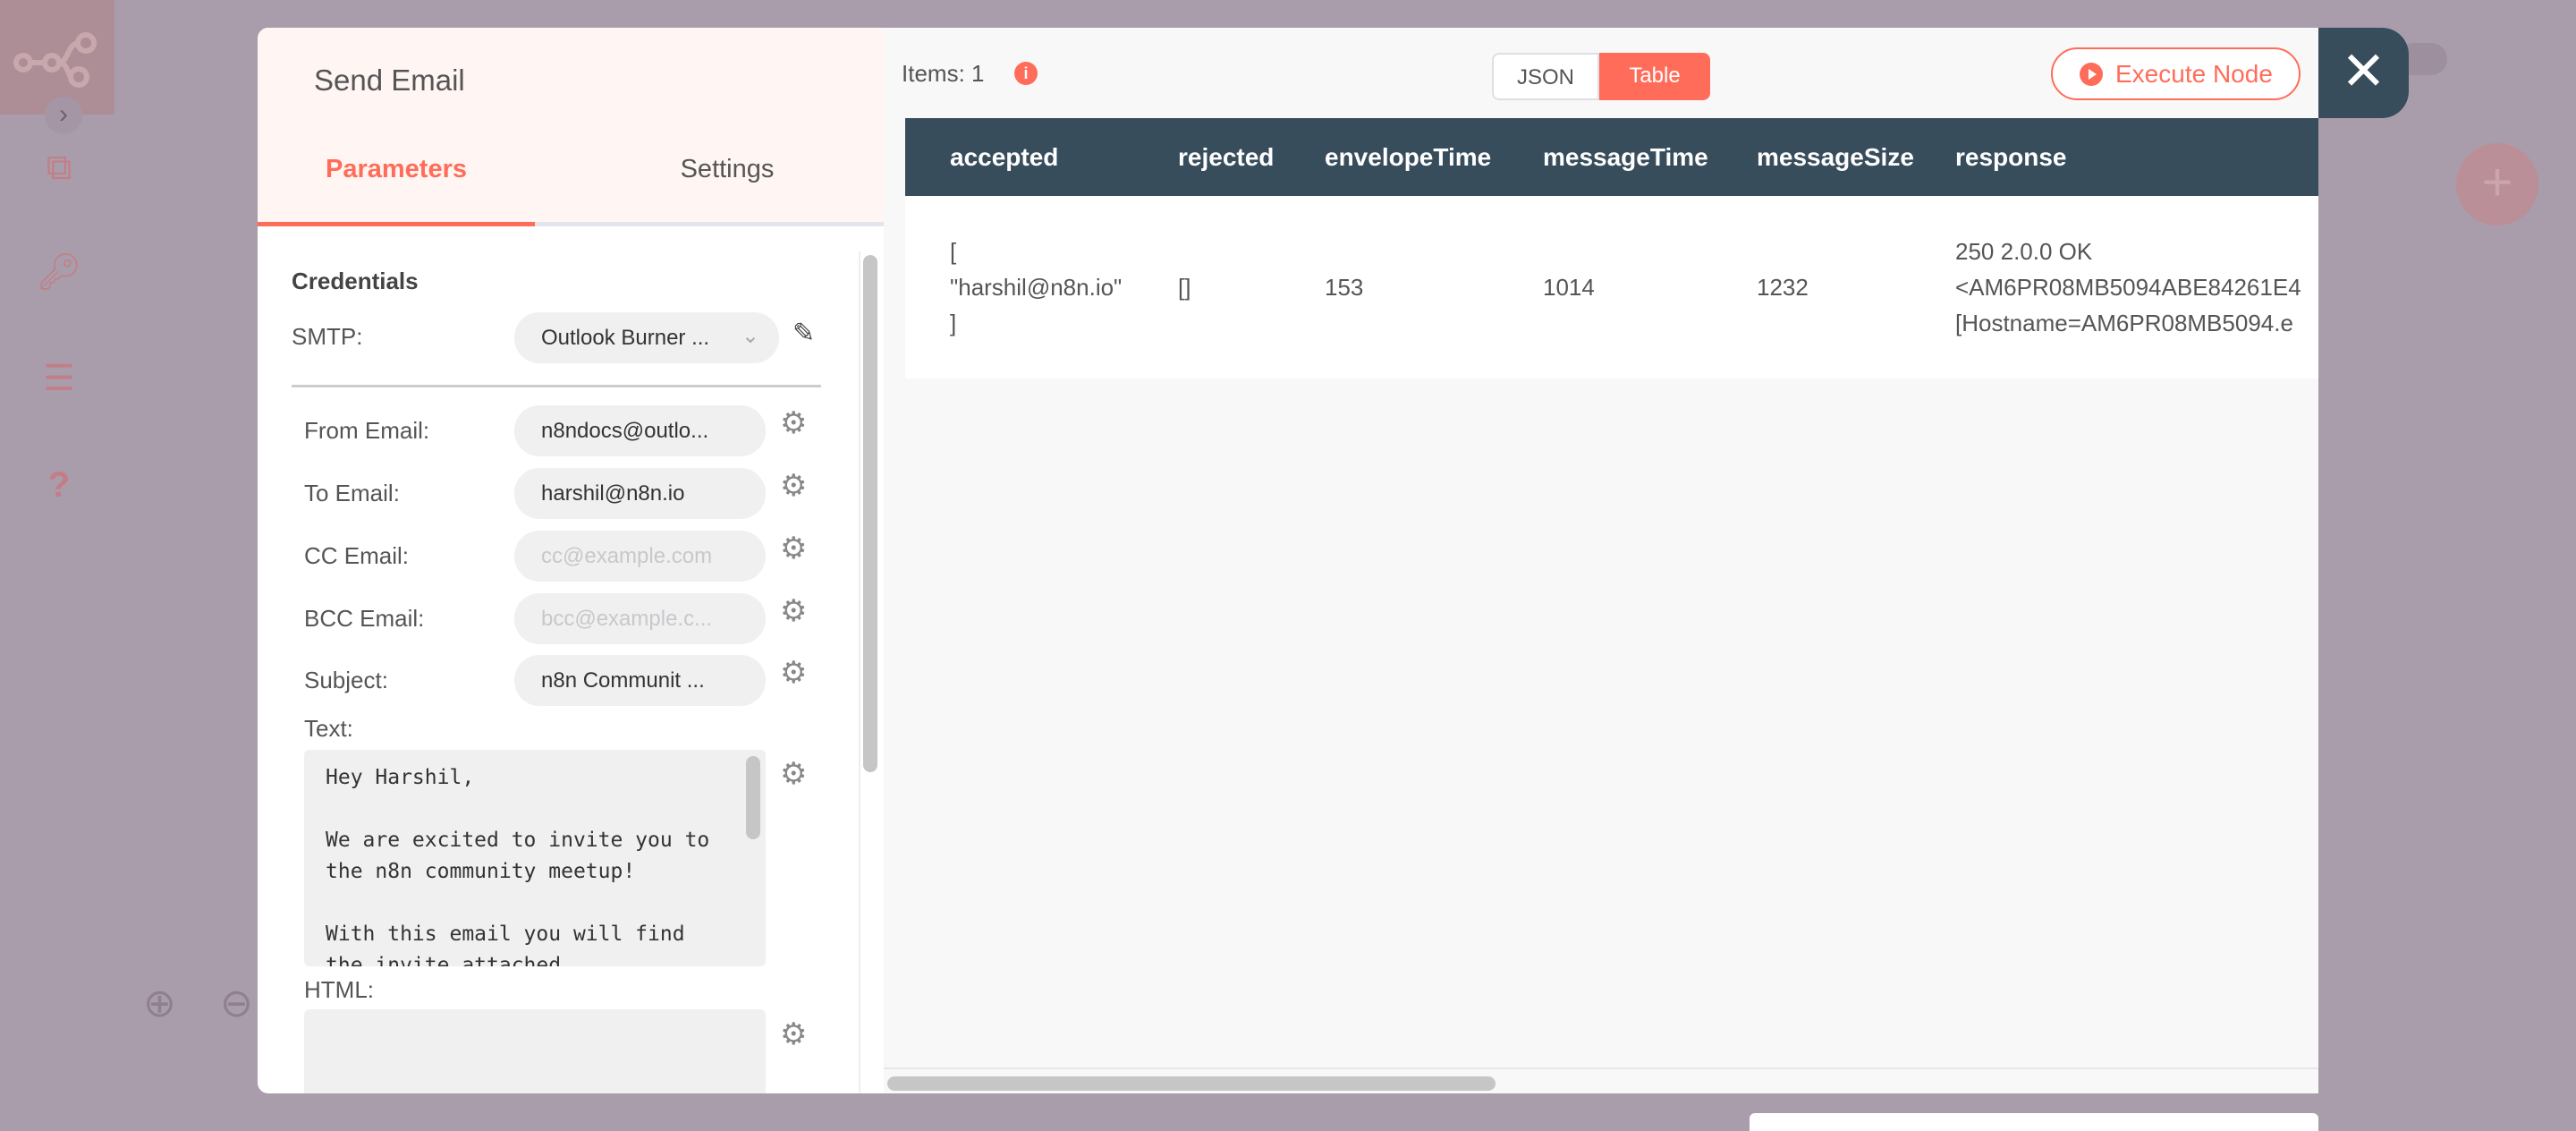  I want to click on view-table-button: Table, so click(1654, 76).